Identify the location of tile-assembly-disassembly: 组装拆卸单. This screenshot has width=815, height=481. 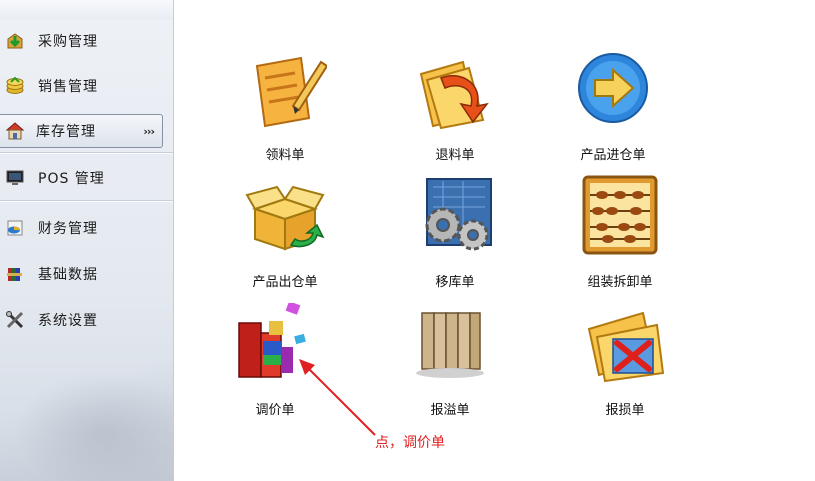
(620, 235).